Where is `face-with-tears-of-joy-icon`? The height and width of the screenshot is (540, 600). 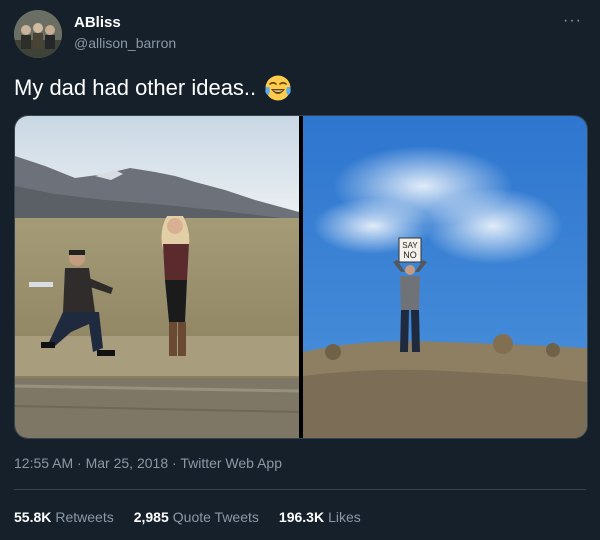
face-with-tears-of-joy-icon is located at coordinates (278, 88).